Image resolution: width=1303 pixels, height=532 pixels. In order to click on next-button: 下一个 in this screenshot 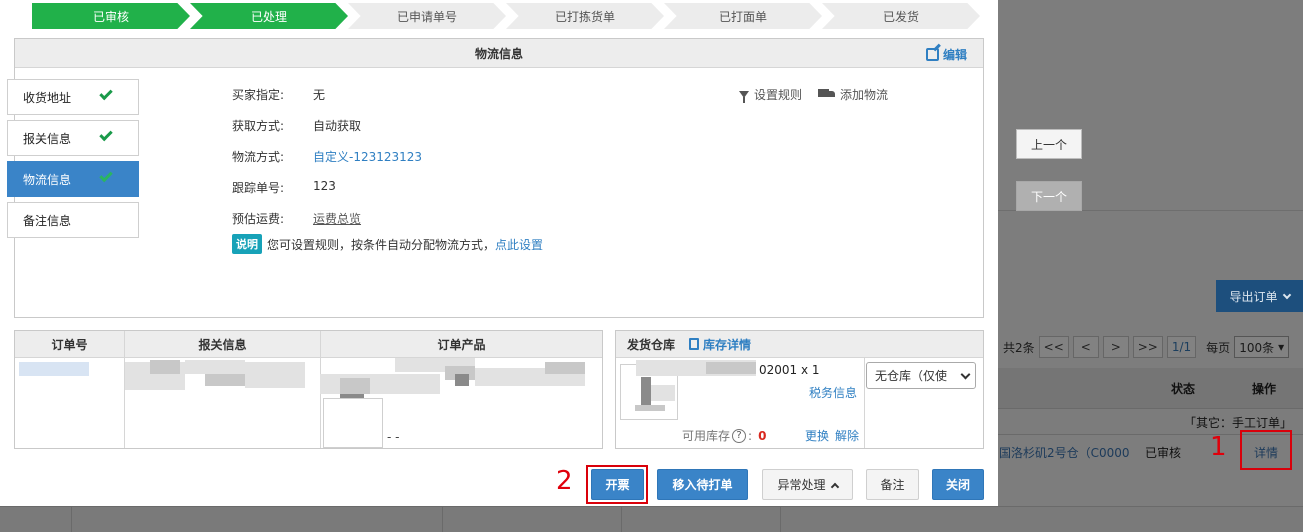, I will do `click(1049, 196)`.